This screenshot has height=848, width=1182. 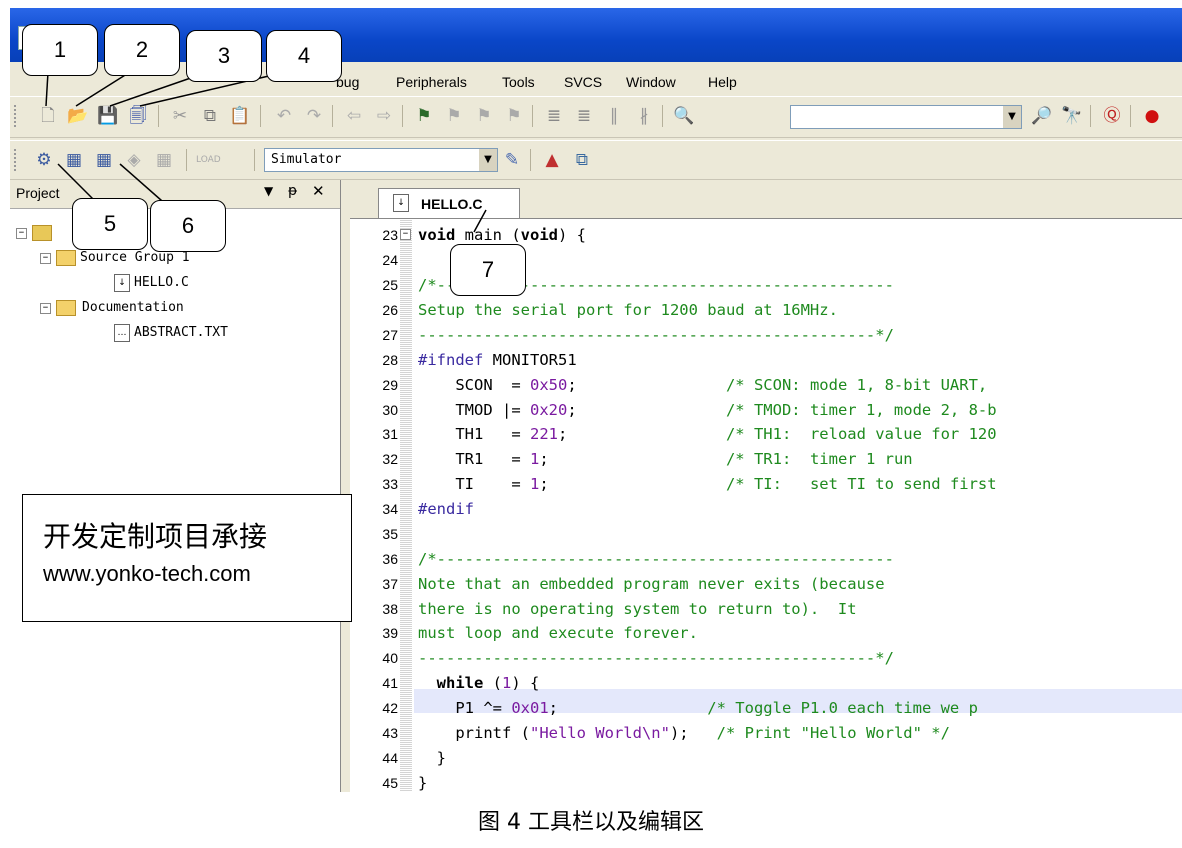 I want to click on figure-caption: 图 4 工具栏以及编辑区, so click(x=591, y=822).